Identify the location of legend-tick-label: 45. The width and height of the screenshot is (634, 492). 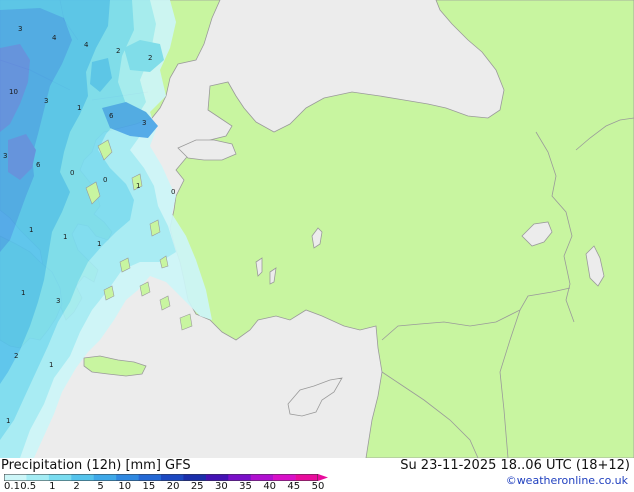
(294, 486).